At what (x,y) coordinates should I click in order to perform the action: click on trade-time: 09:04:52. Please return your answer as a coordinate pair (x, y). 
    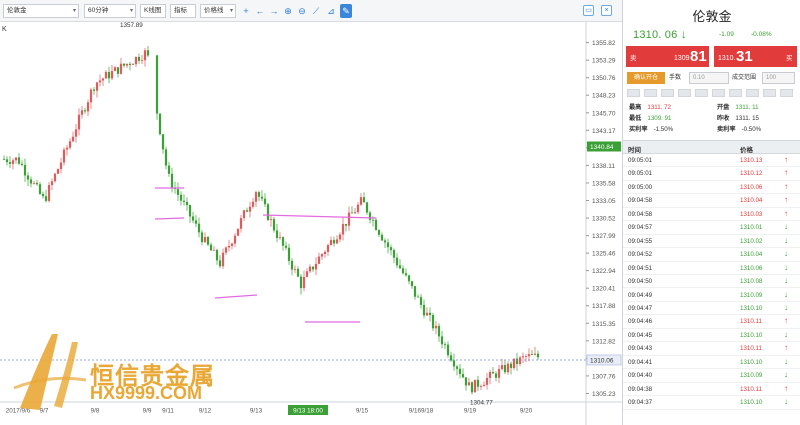
    Looking at the image, I should click on (640, 255).